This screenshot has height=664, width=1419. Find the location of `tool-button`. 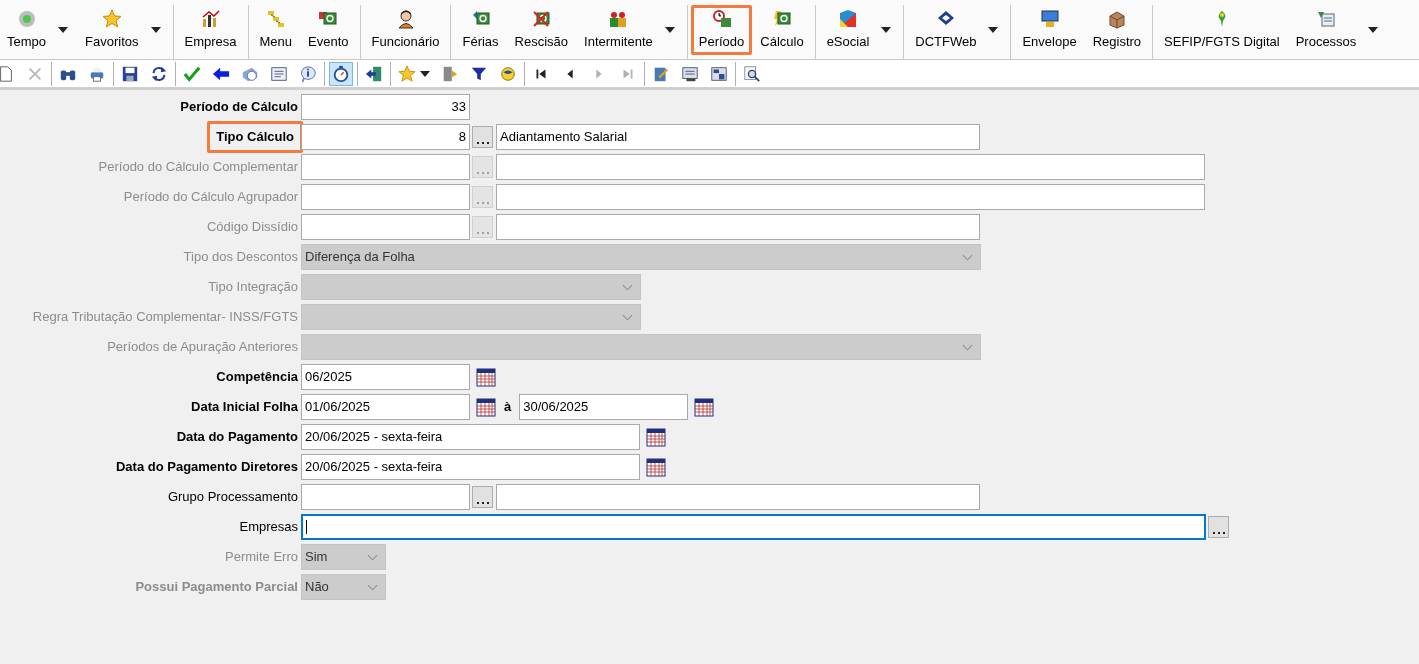

tool-button is located at coordinates (341, 73).